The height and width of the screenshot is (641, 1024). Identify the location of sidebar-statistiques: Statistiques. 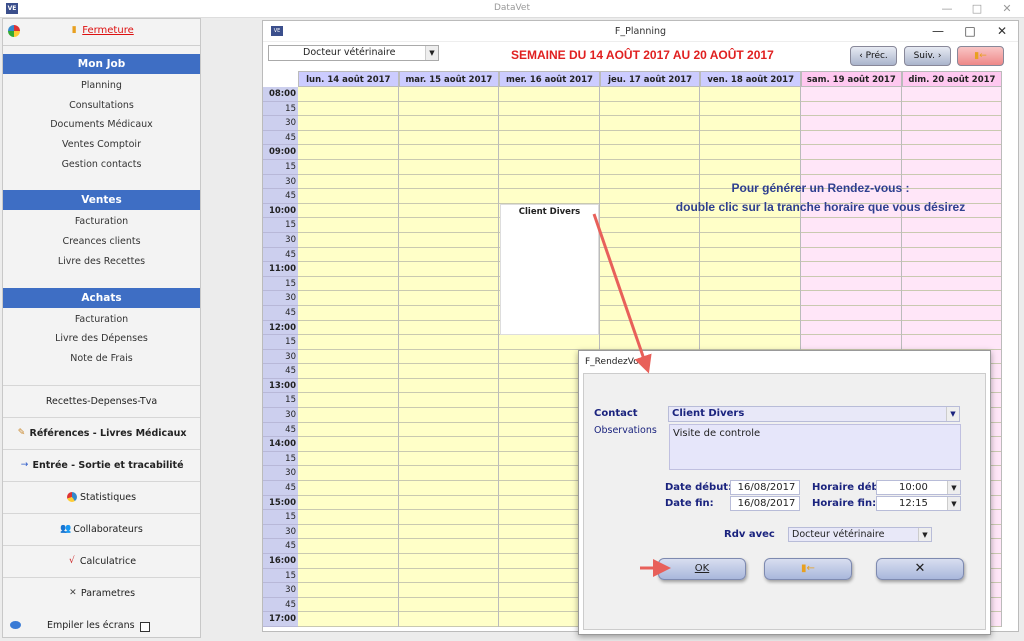
(101, 496).